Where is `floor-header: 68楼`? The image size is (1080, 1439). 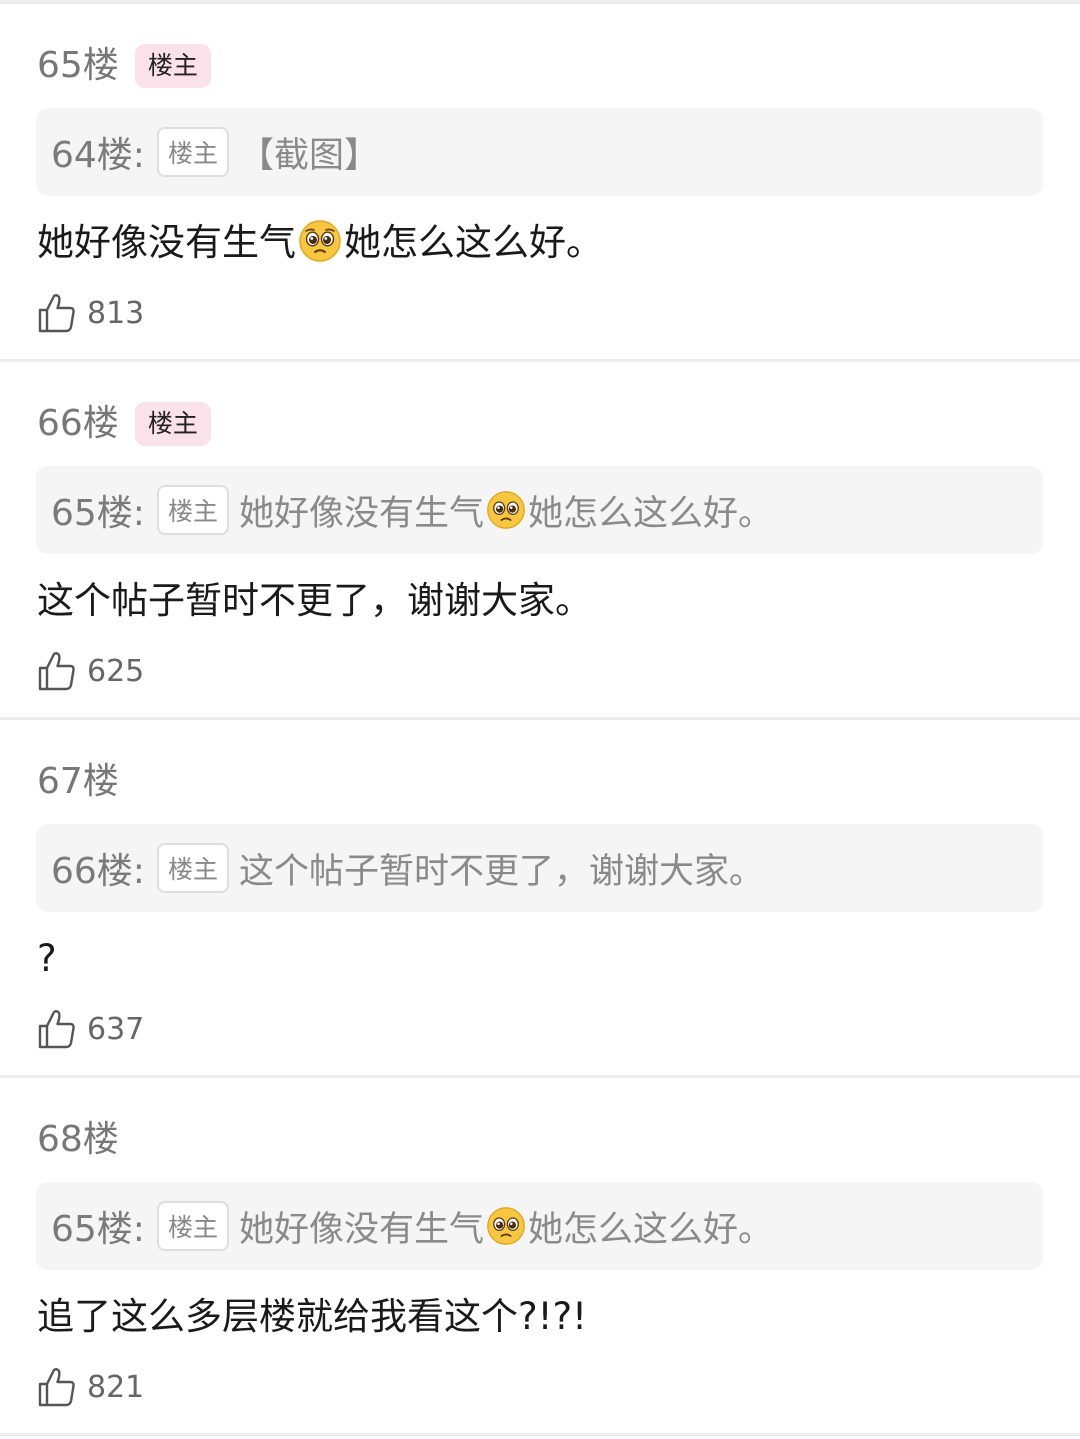 floor-header: 68楼 is located at coordinates (78, 1140).